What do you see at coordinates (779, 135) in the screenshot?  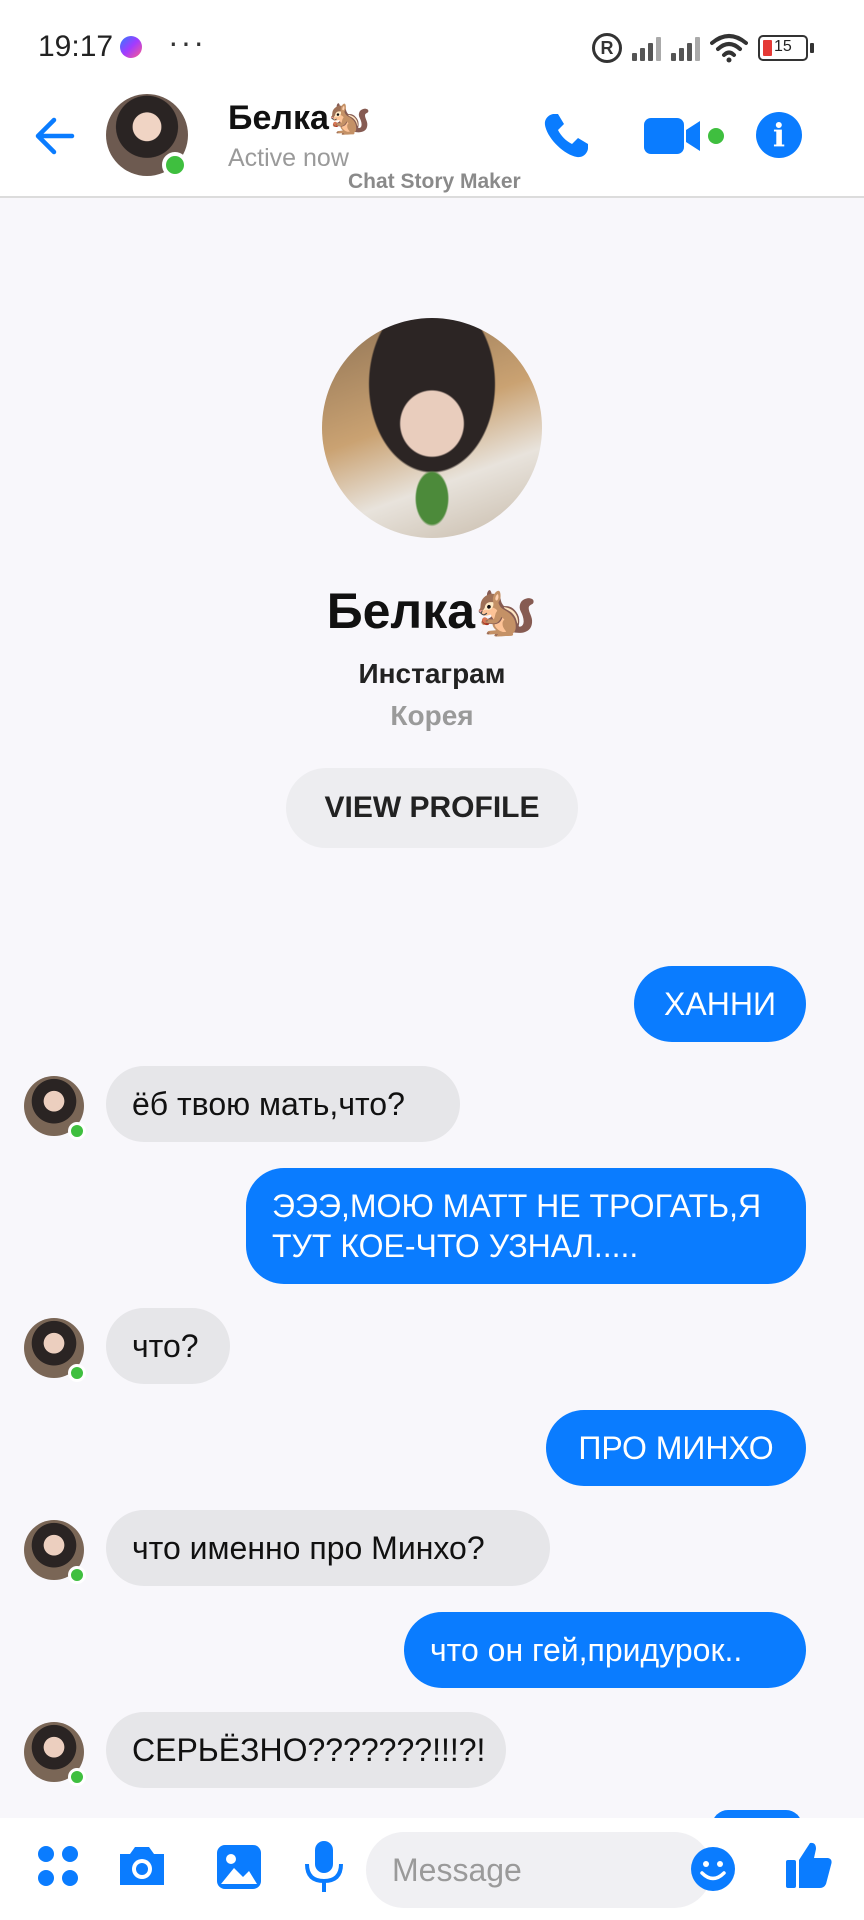 I see `info-icon: i` at bounding box center [779, 135].